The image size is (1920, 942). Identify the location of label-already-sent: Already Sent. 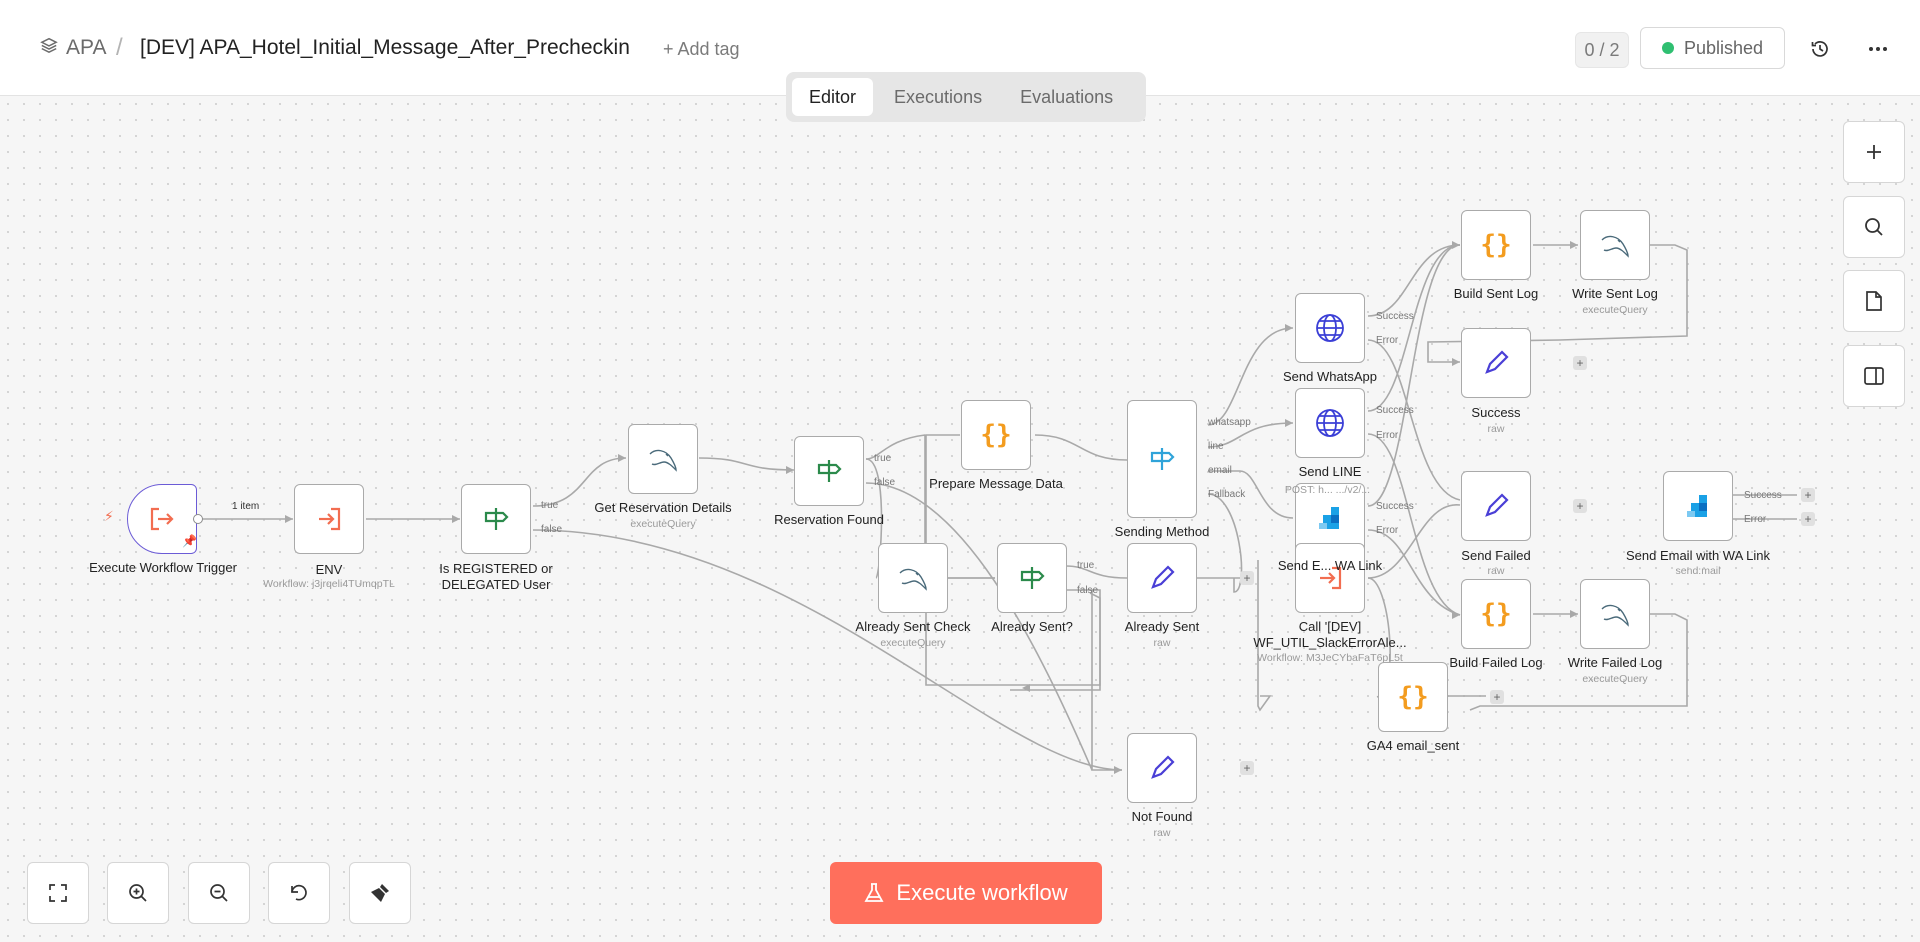
(1162, 626).